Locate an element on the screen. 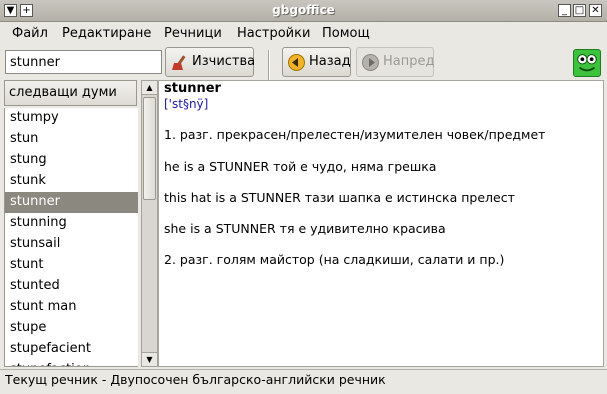  back-button: Назад is located at coordinates (316, 62).